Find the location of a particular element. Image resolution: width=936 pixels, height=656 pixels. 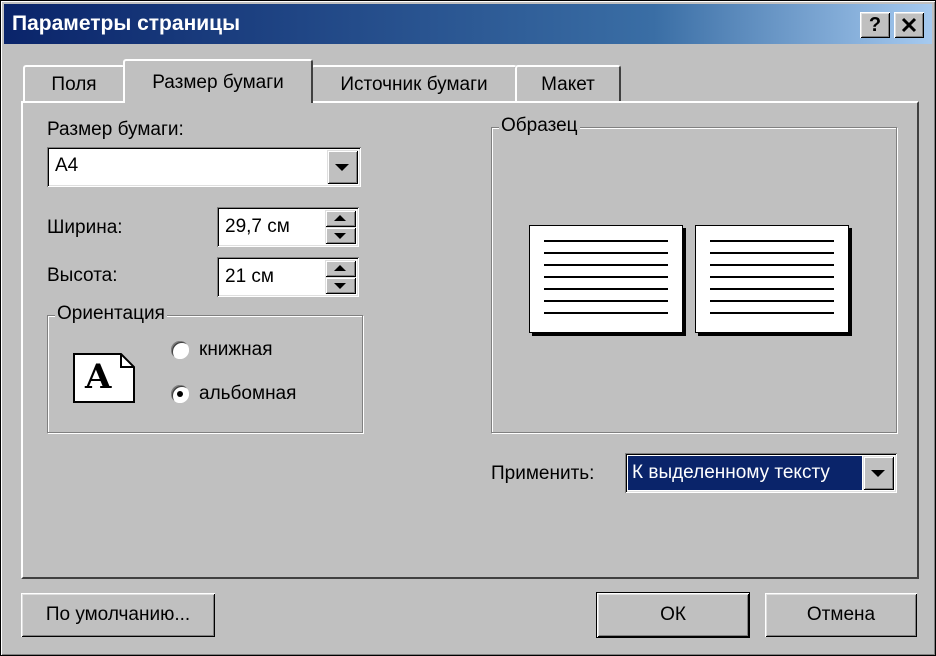

landscape-page-icon: A is located at coordinates (104, 378).